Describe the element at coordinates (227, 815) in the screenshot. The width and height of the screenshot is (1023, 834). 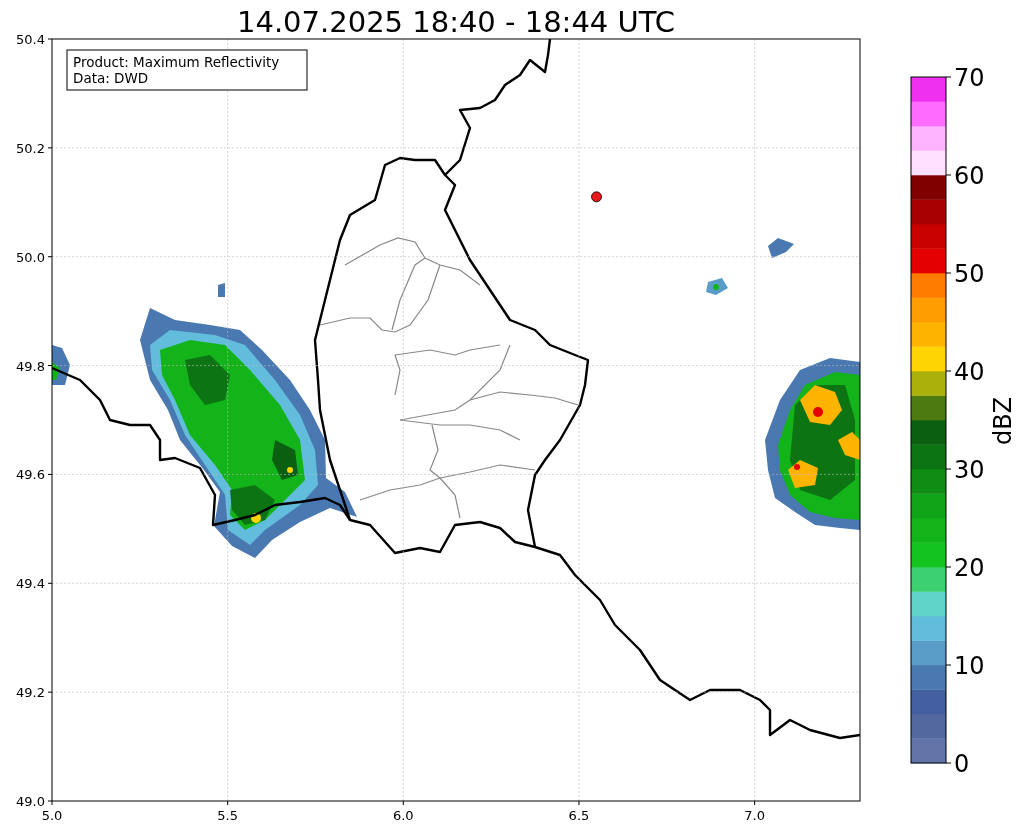
I see `x-tick-label: 5.5` at that location.